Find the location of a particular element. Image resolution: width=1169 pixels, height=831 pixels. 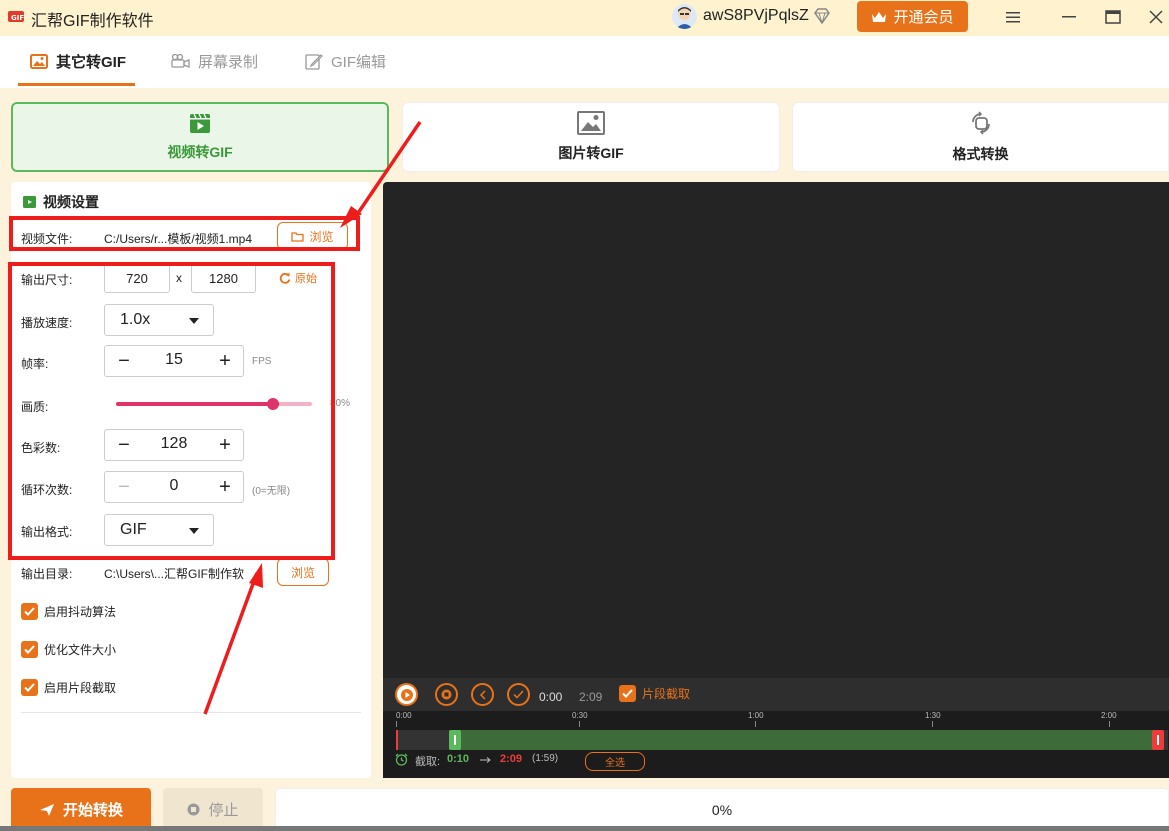

clip-selection is located at coordinates (806, 740).